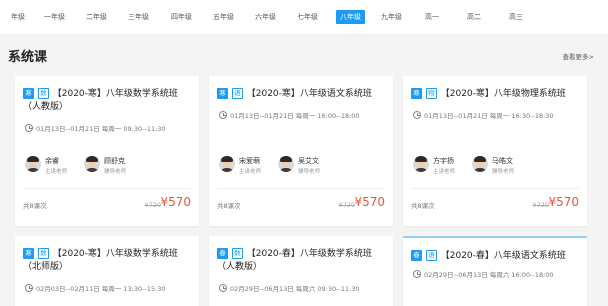 This screenshot has width=608, height=306. Describe the element at coordinates (308, 161) in the screenshot. I see `teacher-name: 吴艾文` at that location.